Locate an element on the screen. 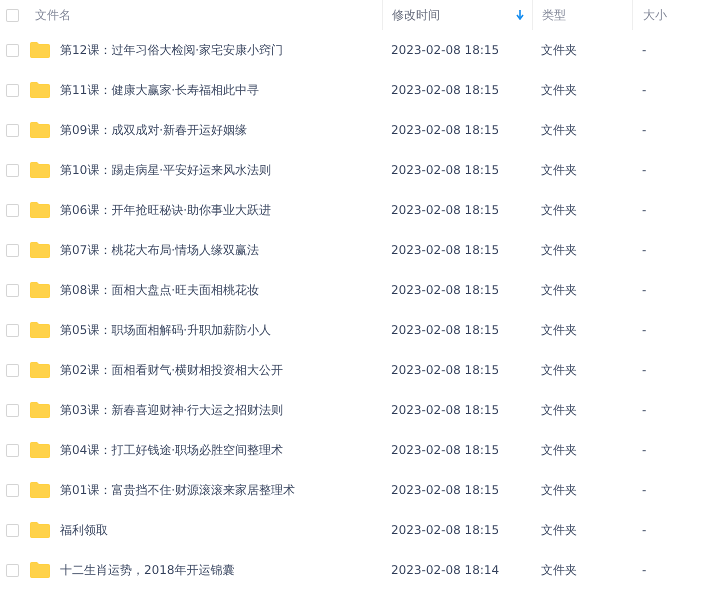 The width and height of the screenshot is (701, 614). file-name: 第11课：健康大赢家·长寿福相此中寻 is located at coordinates (160, 90).